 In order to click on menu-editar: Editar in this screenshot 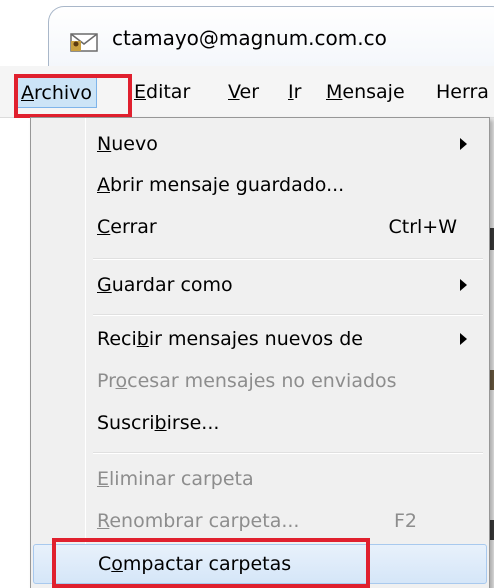, I will do `click(162, 92)`.